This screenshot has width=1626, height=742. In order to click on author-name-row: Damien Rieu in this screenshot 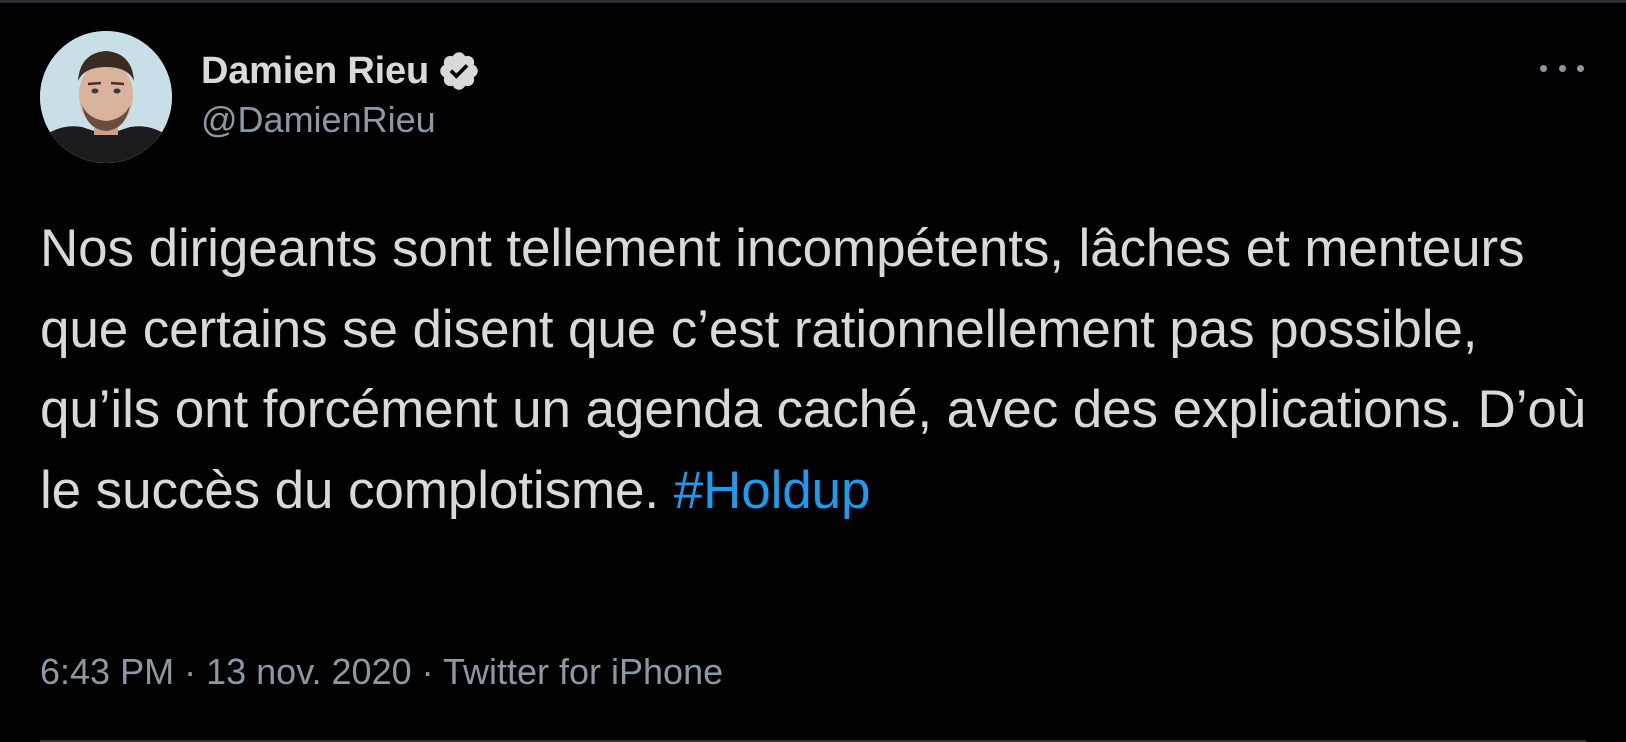, I will do `click(341, 71)`.